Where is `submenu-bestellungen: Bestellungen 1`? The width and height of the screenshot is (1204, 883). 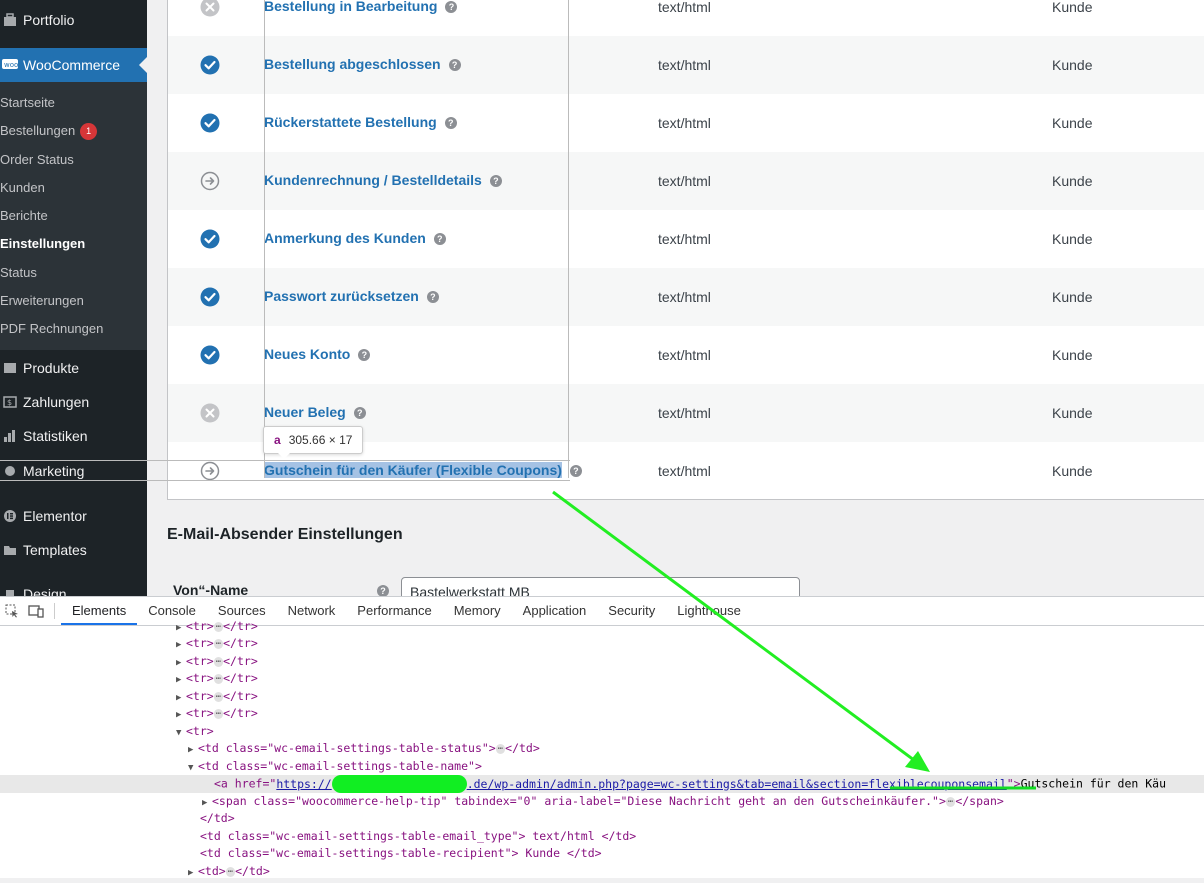 submenu-bestellungen: Bestellungen 1 is located at coordinates (73, 131).